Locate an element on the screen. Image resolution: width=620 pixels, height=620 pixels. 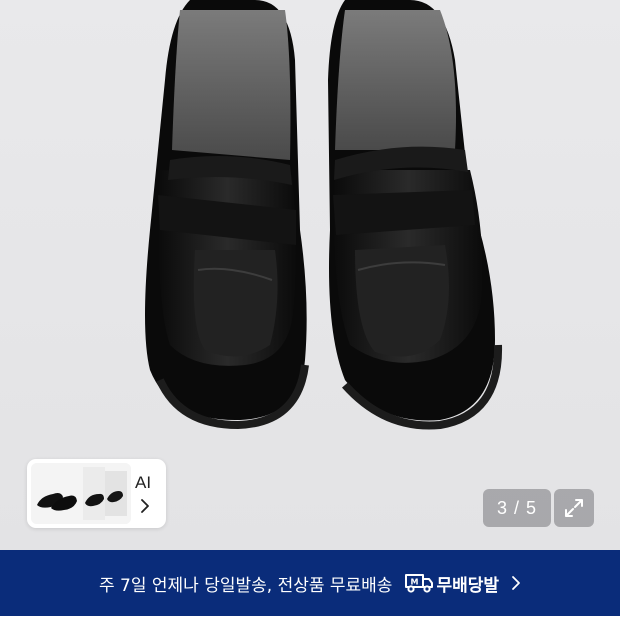
shipping-banner-text: 주 7일 언제나 당일발송, 전상품 무료배송 is located at coordinates (245, 585).